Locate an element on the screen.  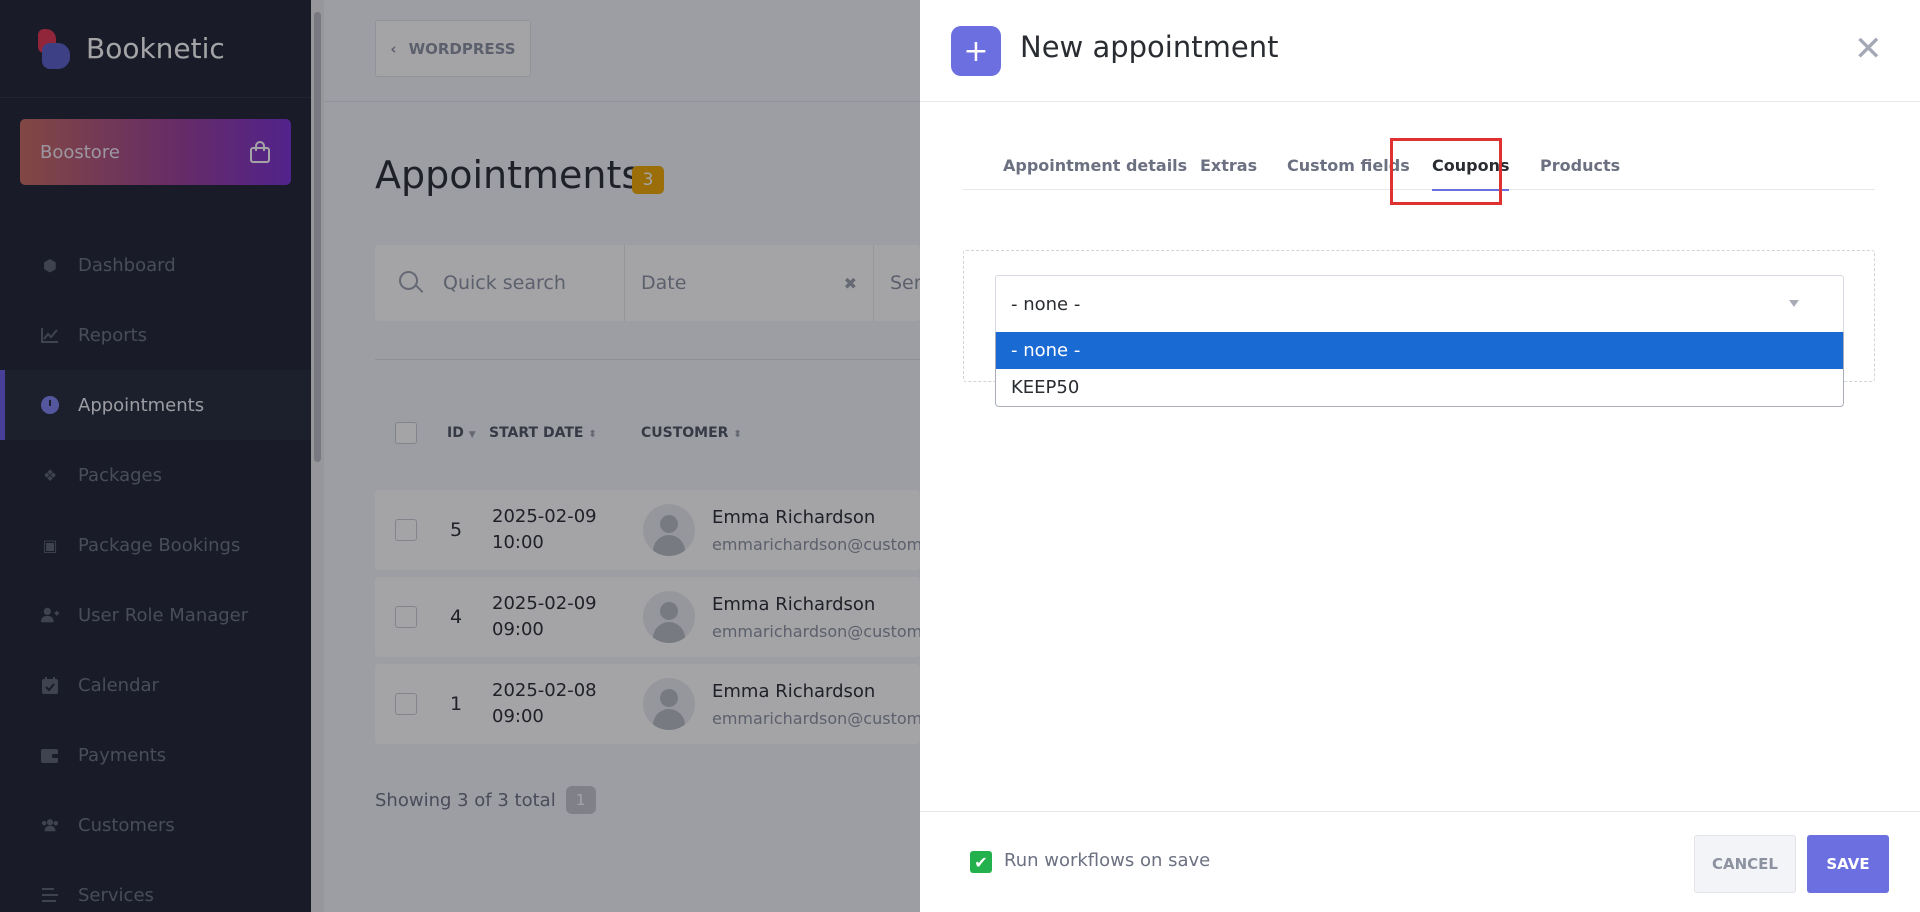
close-icon: ✕ is located at coordinates (1868, 49).